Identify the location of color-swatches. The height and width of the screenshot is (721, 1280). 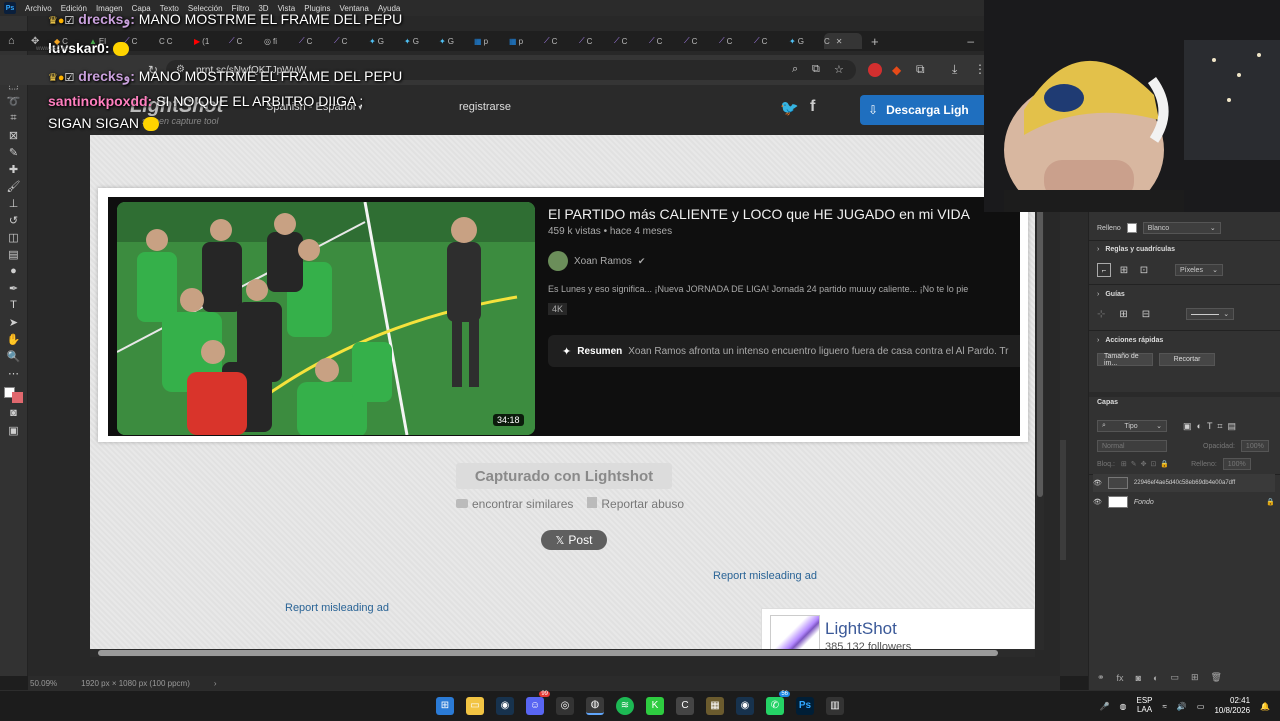
(13, 395).